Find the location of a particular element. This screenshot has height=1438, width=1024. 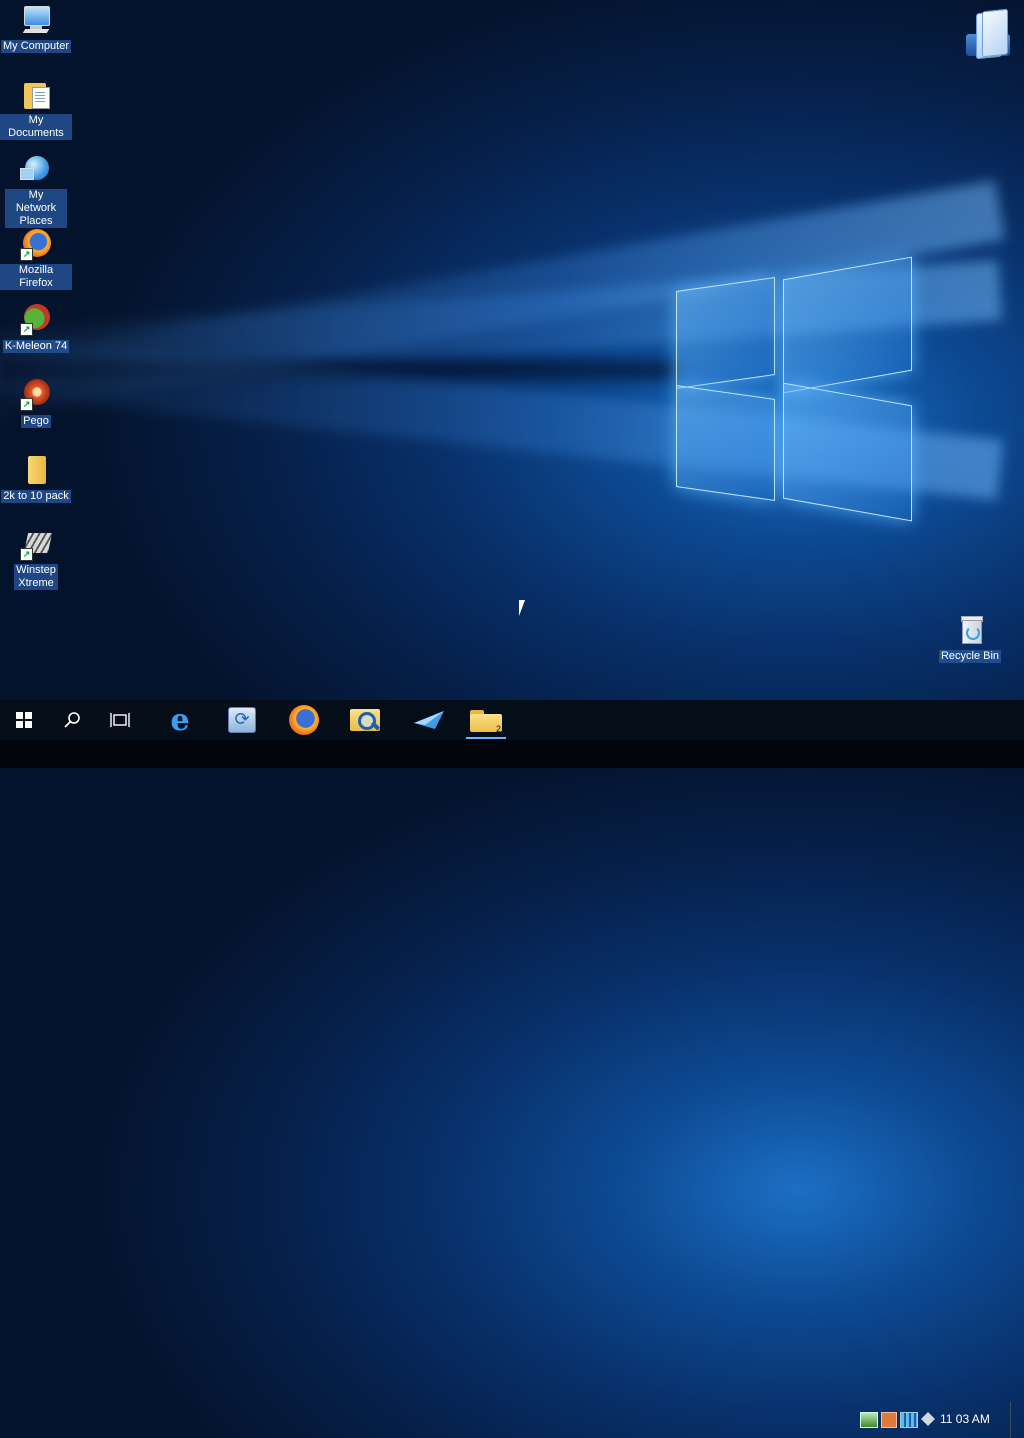

search-button is located at coordinates (72, 720).